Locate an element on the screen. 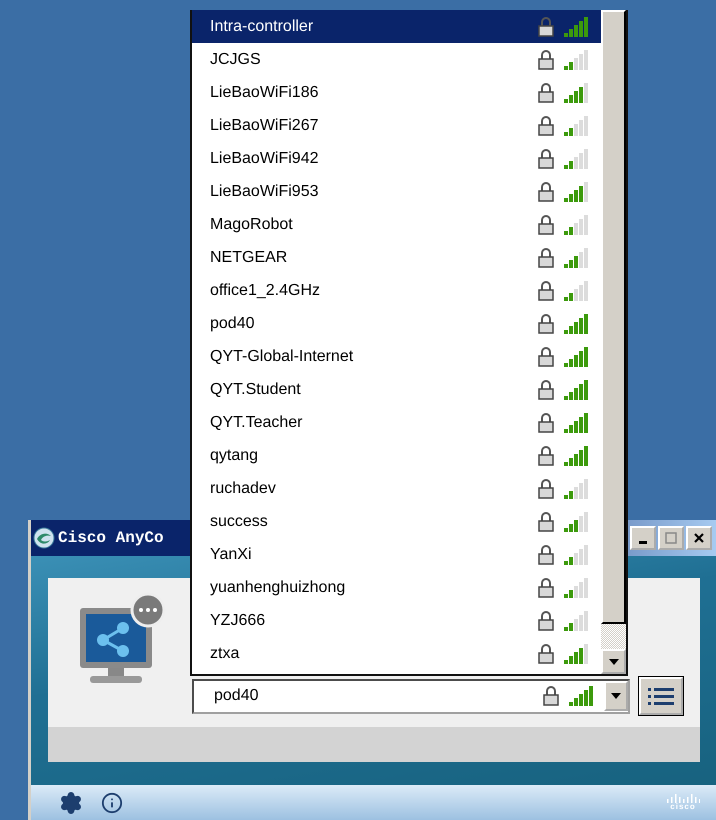 This screenshot has height=820, width=716. list-button is located at coordinates (661, 696).